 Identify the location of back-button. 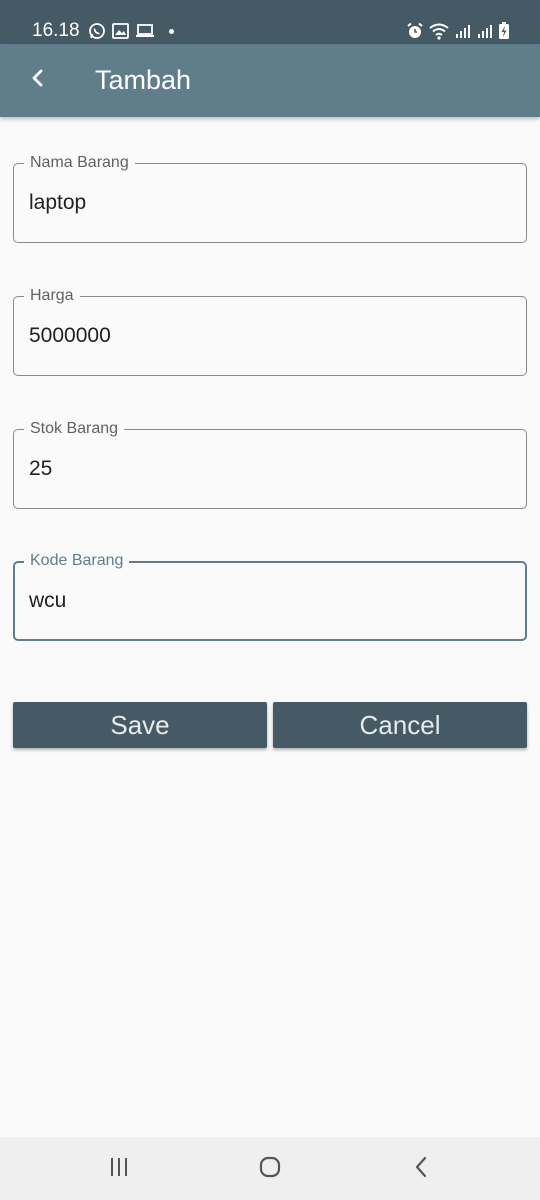
(38, 80).